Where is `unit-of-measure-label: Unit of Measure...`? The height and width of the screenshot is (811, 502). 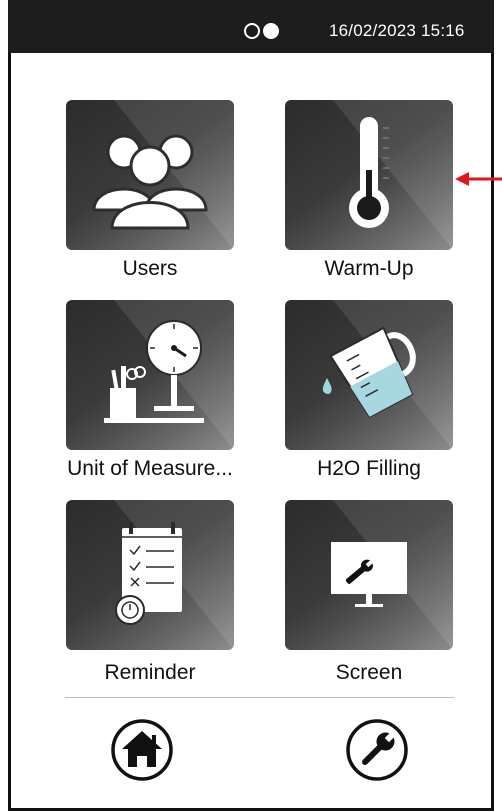
unit-of-measure-label: Unit of Measure... is located at coordinates (150, 468).